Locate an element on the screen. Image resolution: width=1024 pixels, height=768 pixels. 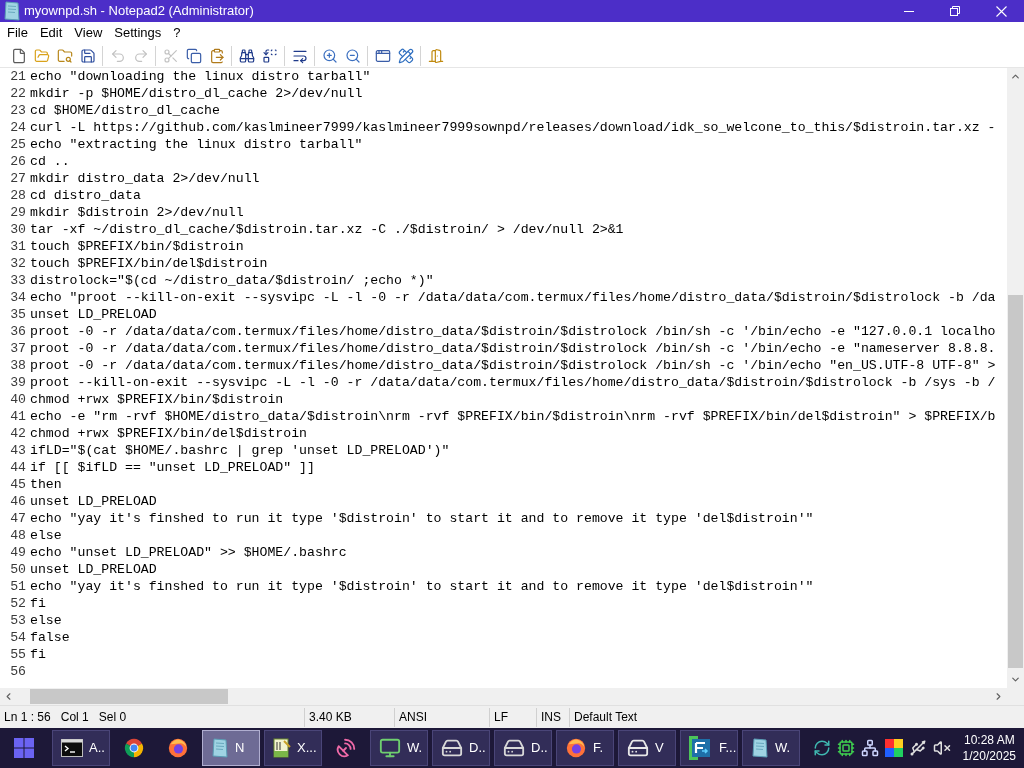
clock-time: 10:28 AM is located at coordinates (989, 740).